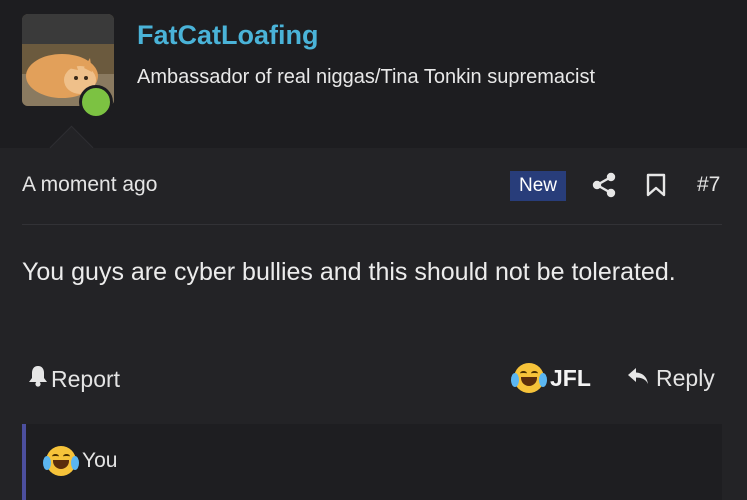  I want to click on reactions-summary-text: You, so click(100, 460).